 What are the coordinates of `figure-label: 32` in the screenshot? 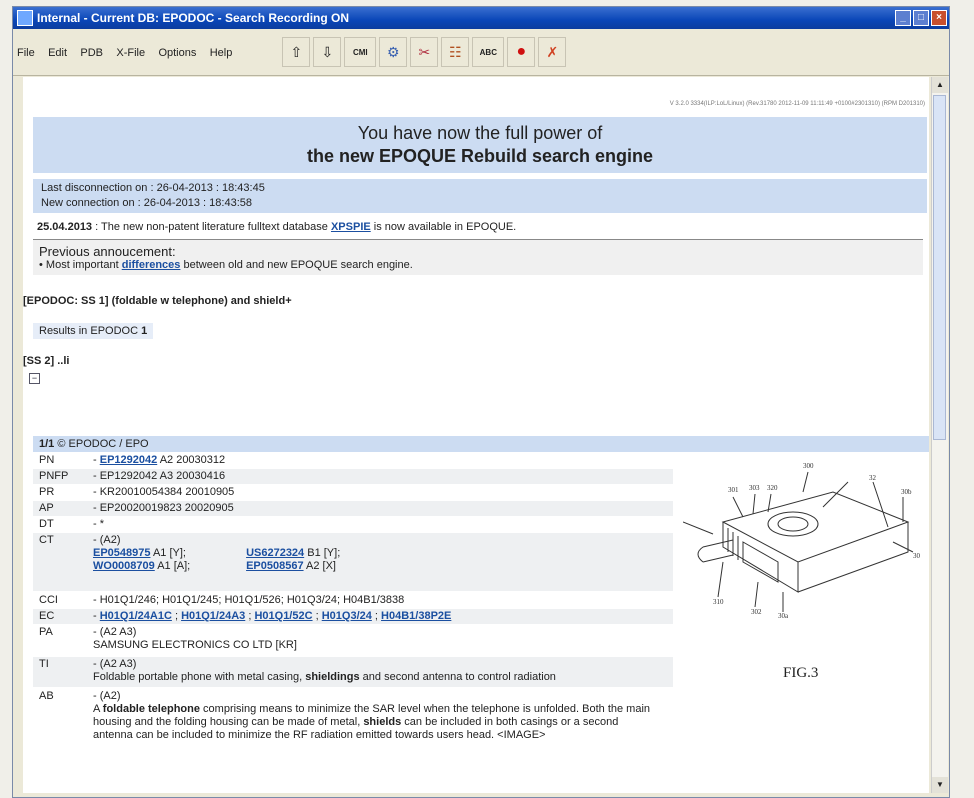 It's located at (873, 478).